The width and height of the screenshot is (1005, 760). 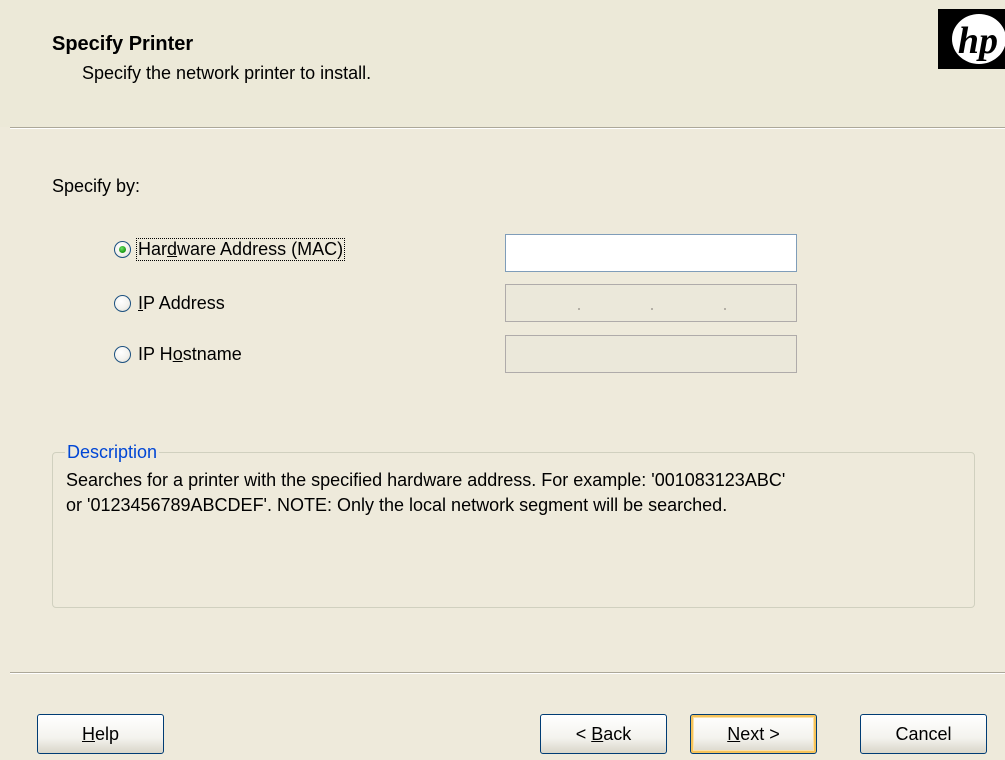 I want to click on hp-logo-text: hp, so click(x=978, y=41).